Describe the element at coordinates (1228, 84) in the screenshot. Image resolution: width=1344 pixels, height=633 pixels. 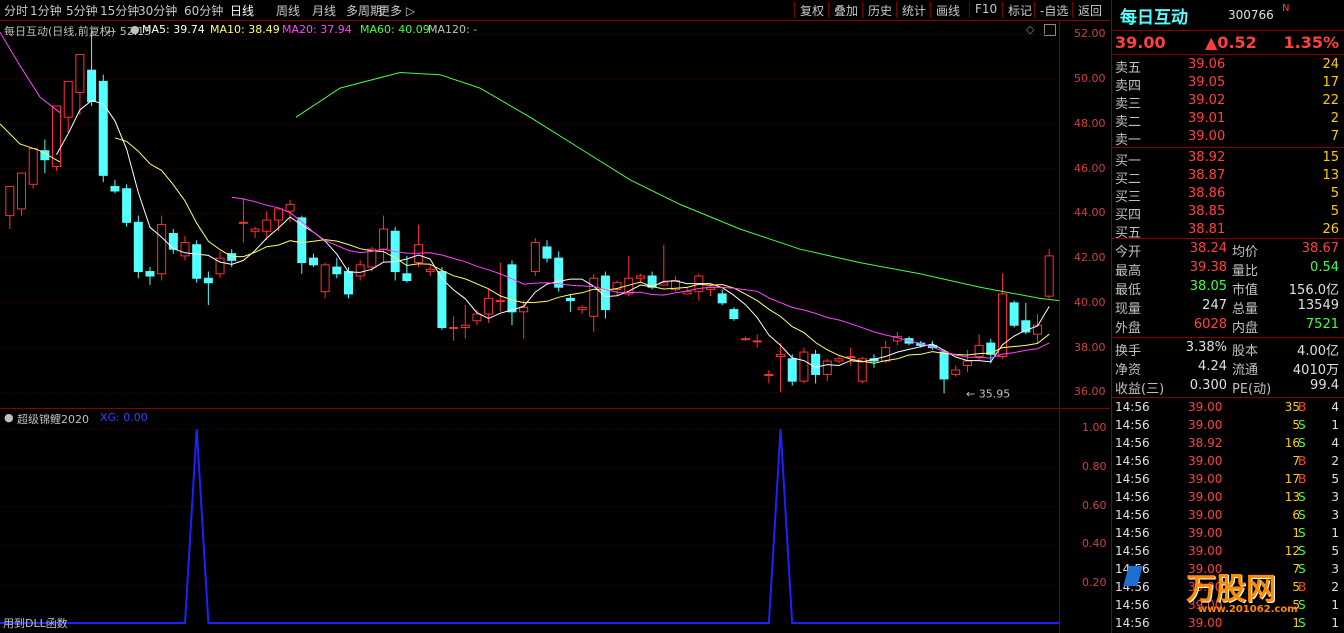
I see `book-row: 卖四 39.05 17` at that location.